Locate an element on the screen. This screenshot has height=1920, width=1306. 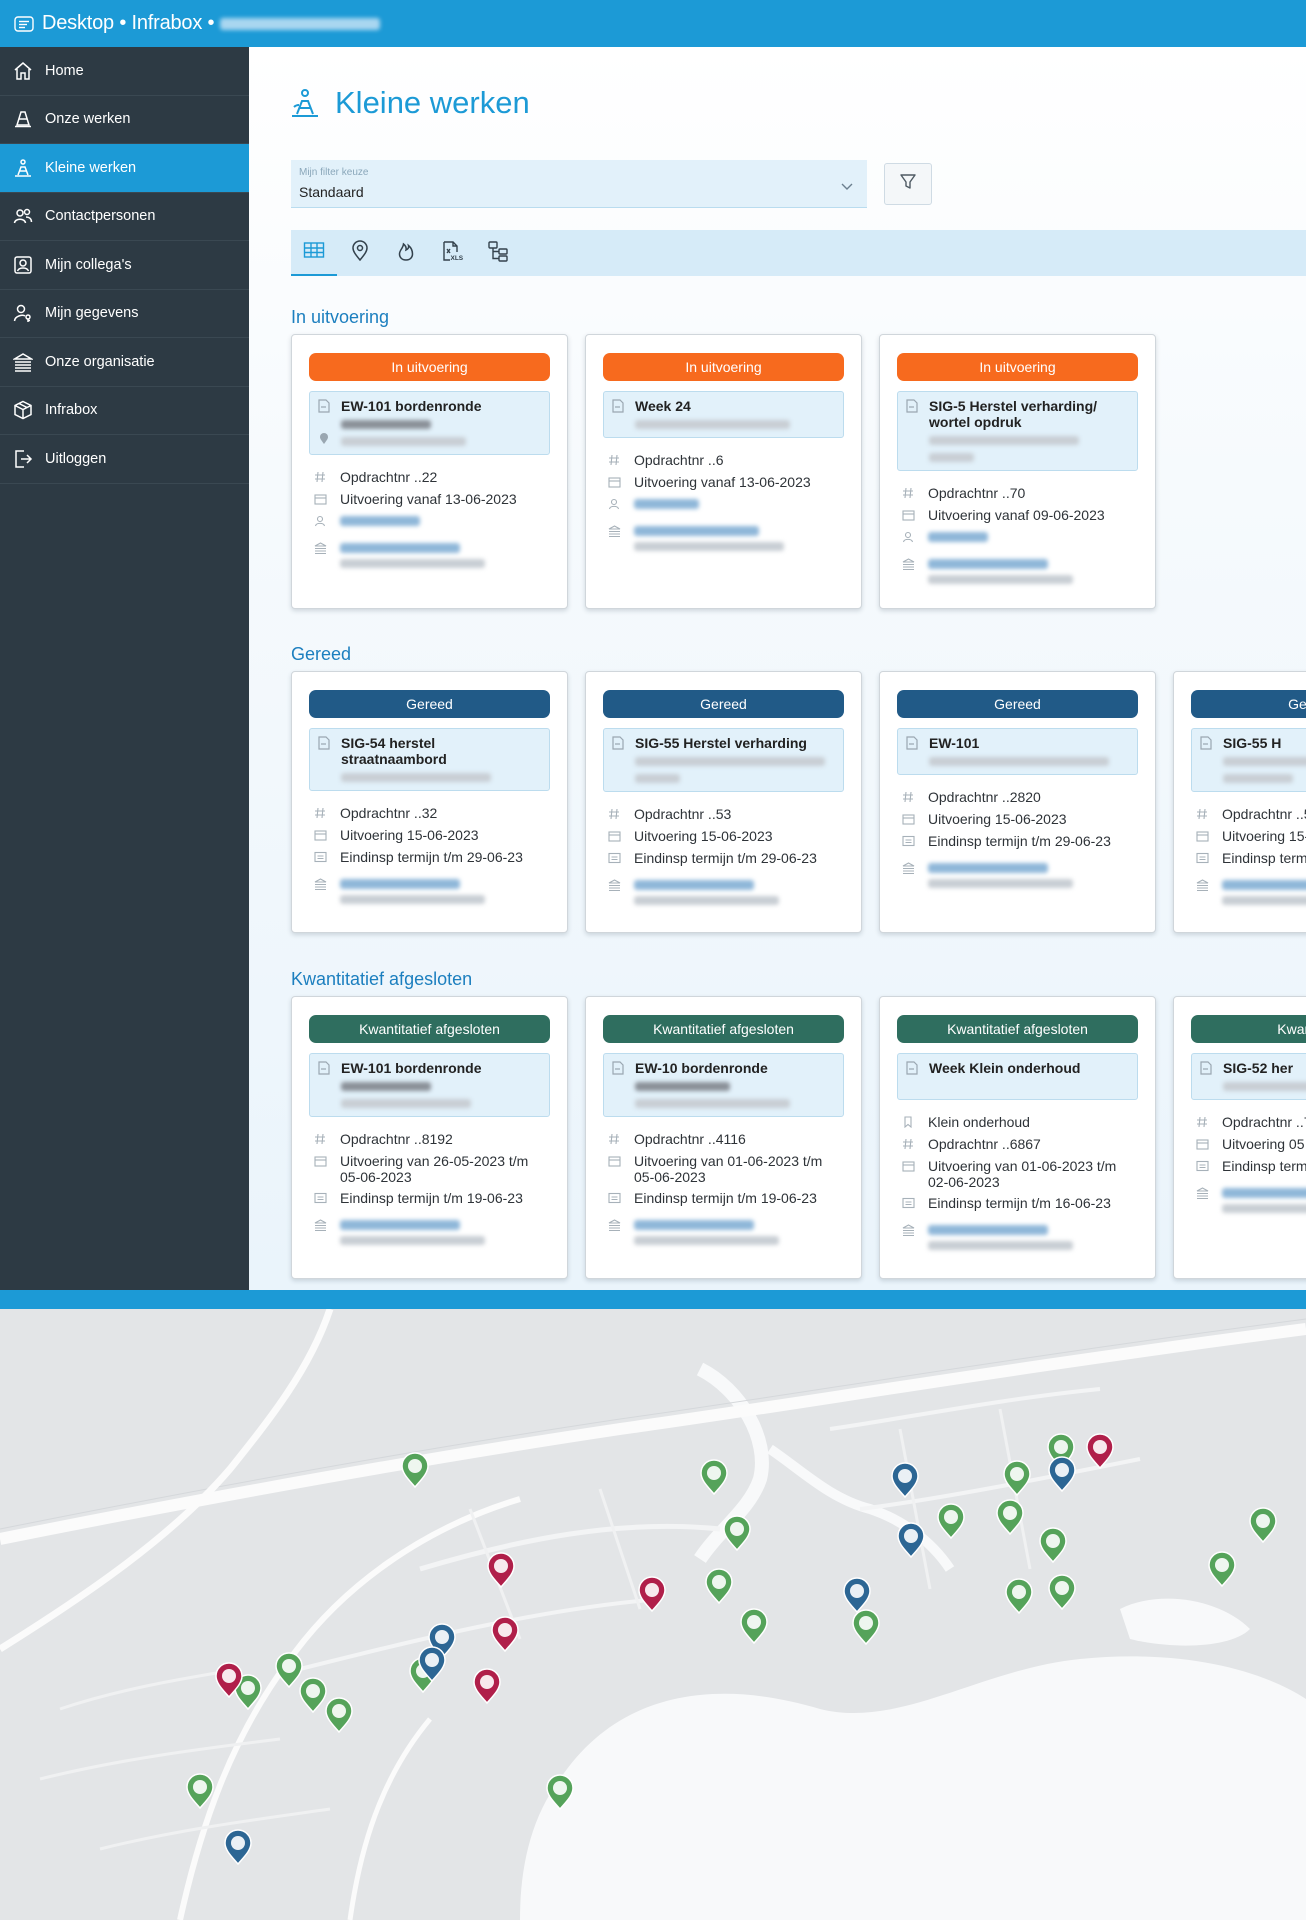
execution-date: Uitvoering 15- is located at coordinates (1264, 836).